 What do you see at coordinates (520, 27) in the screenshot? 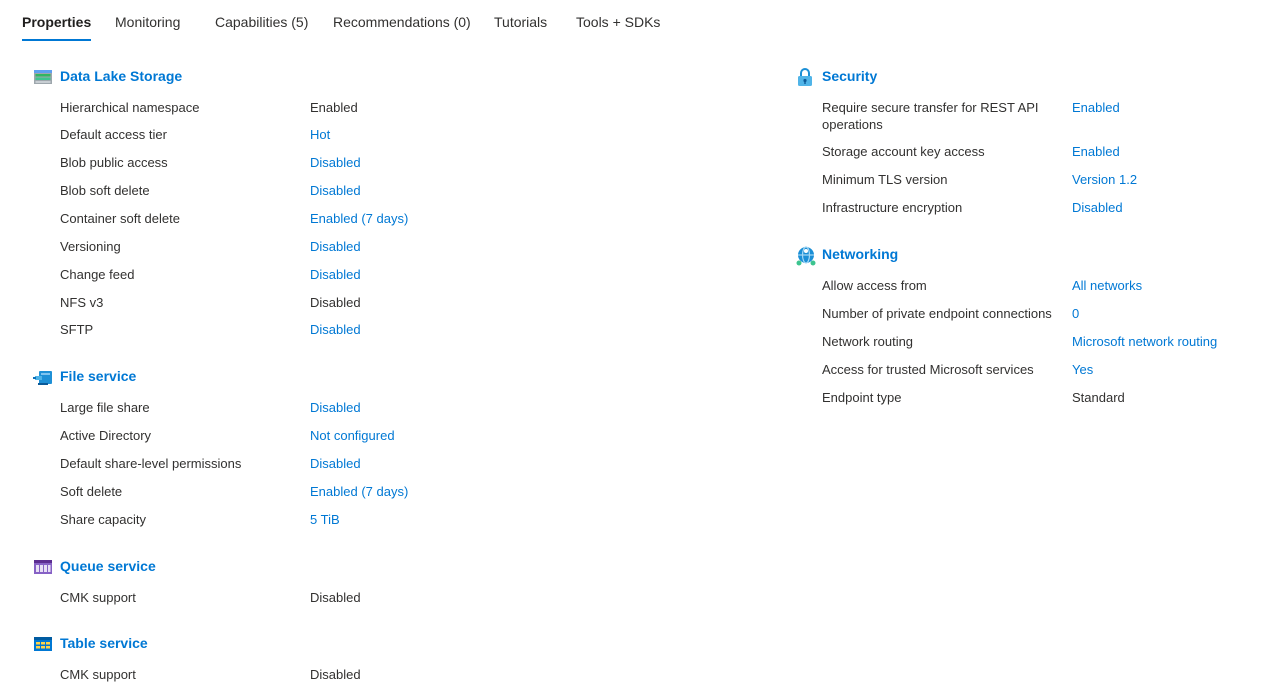
I see `tab-tutorials: Tutorials` at bounding box center [520, 27].